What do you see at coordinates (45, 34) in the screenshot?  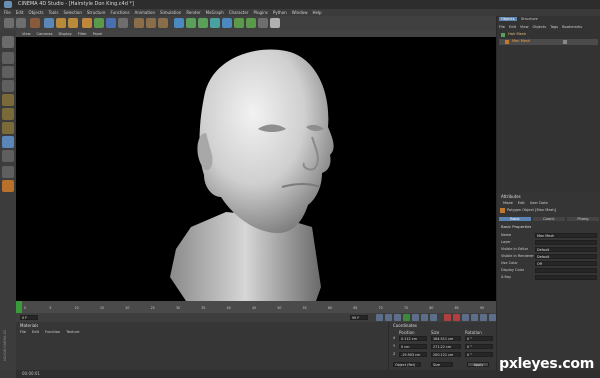 I see `viewport-menu-cameras: Cameras` at bounding box center [45, 34].